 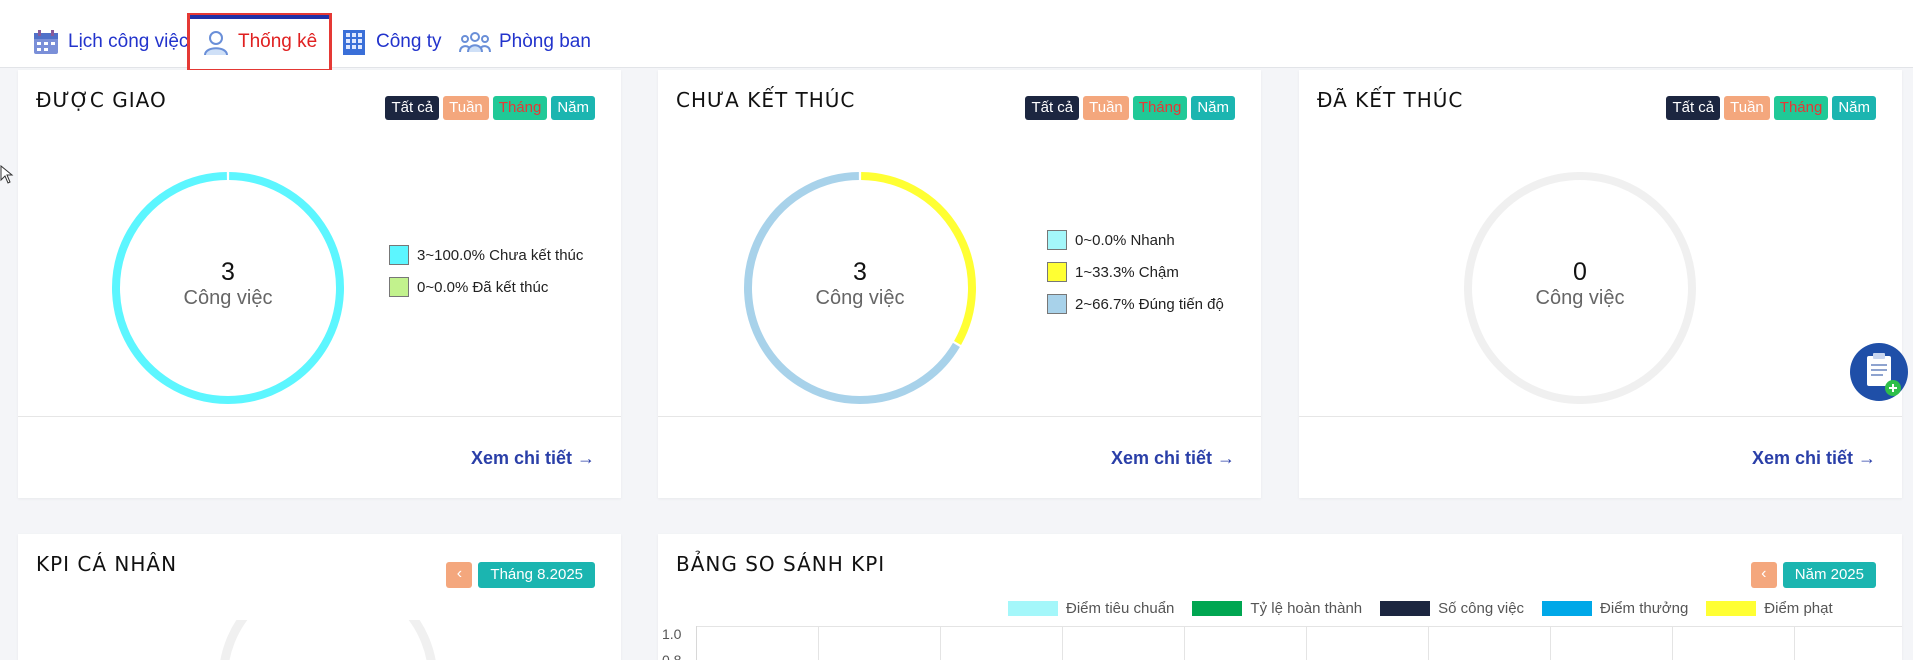 I want to click on legend-item: 0~0.0% Nhanh, so click(x=1135, y=240).